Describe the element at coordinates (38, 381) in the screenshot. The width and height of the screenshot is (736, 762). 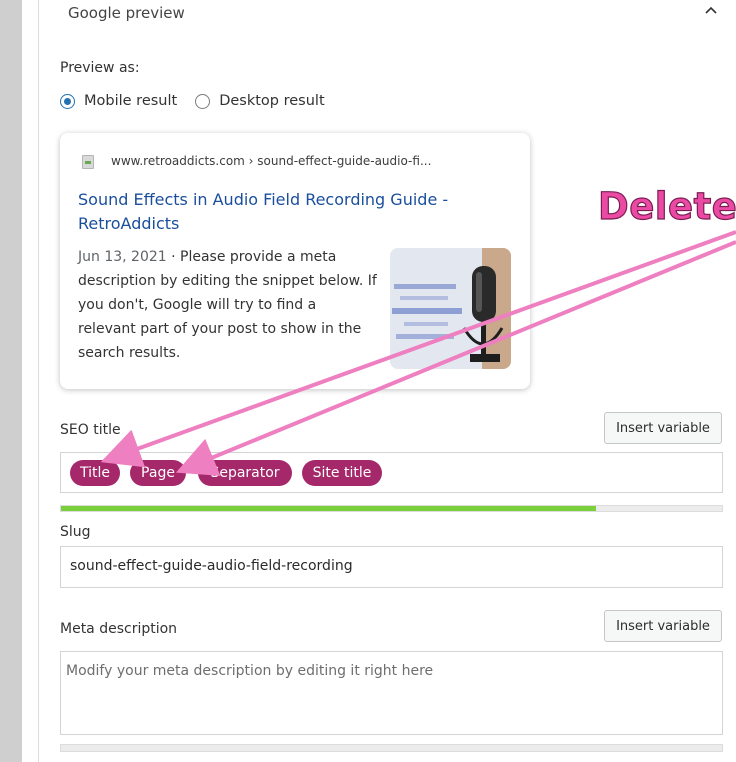
I see `panel-border` at that location.